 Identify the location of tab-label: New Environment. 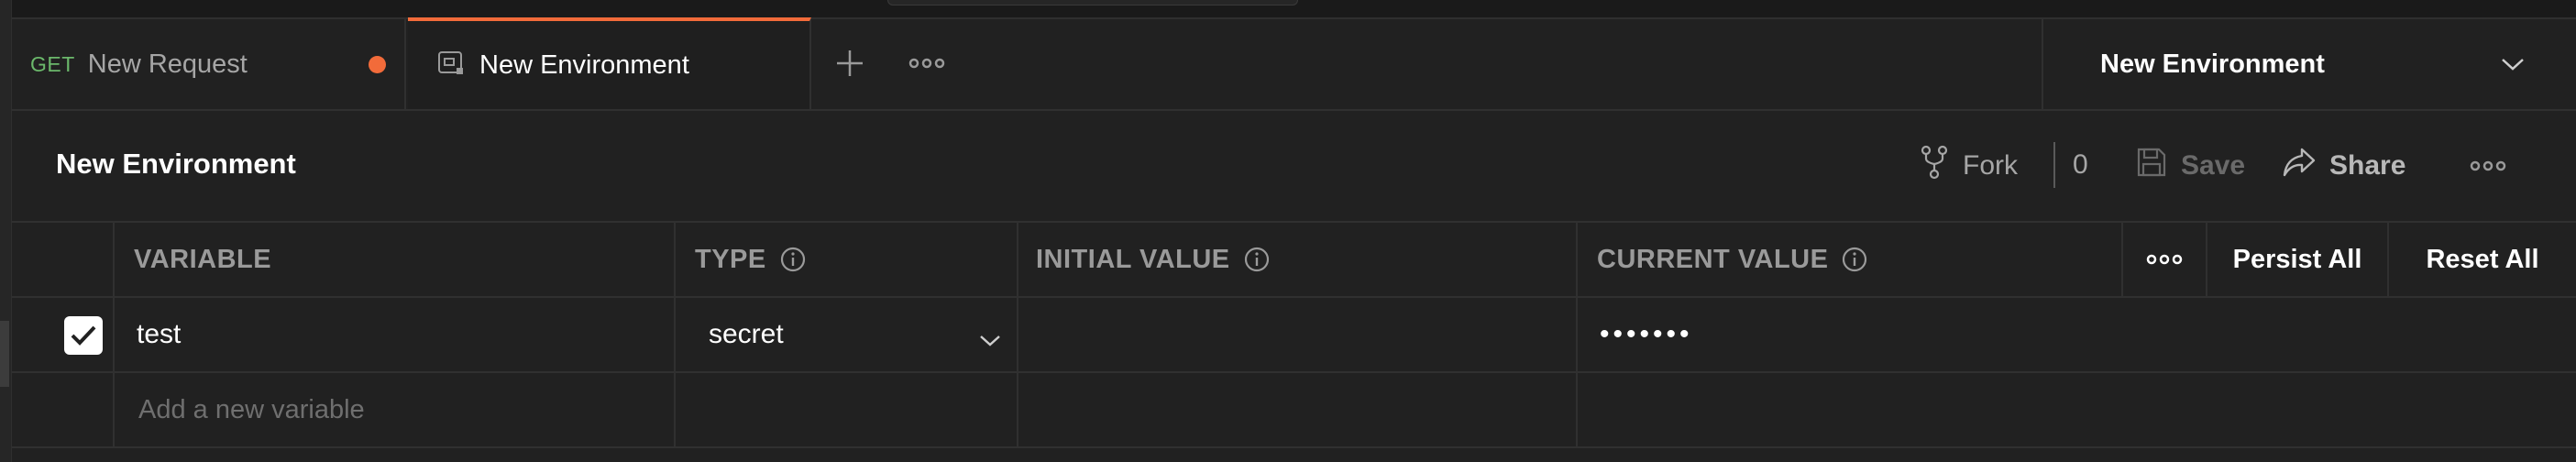
(584, 65).